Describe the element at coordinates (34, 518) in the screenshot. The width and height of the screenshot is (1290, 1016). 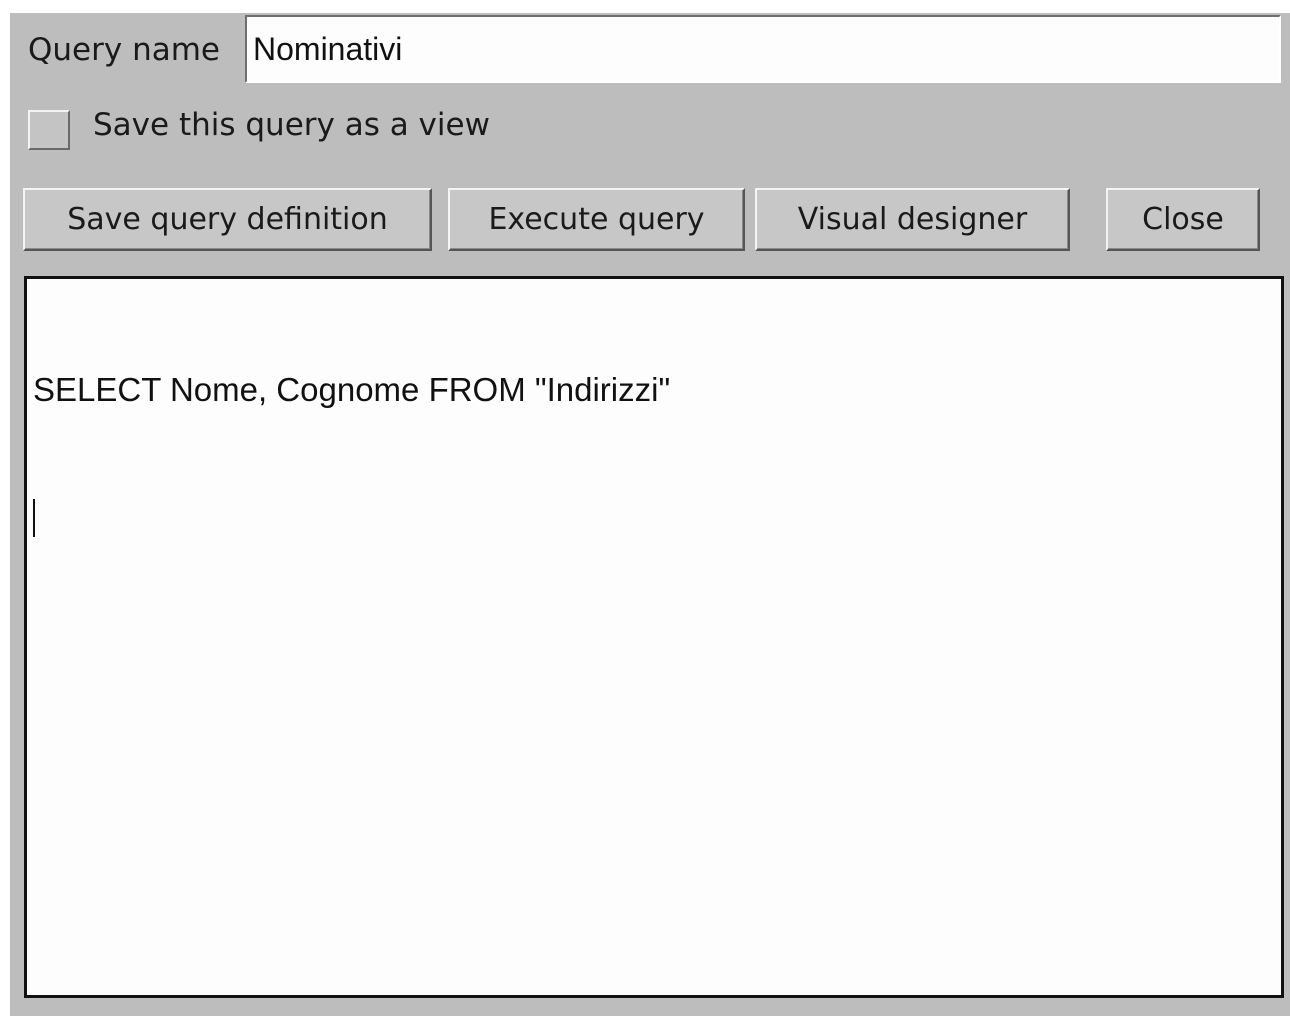
I see `text-caret` at that location.